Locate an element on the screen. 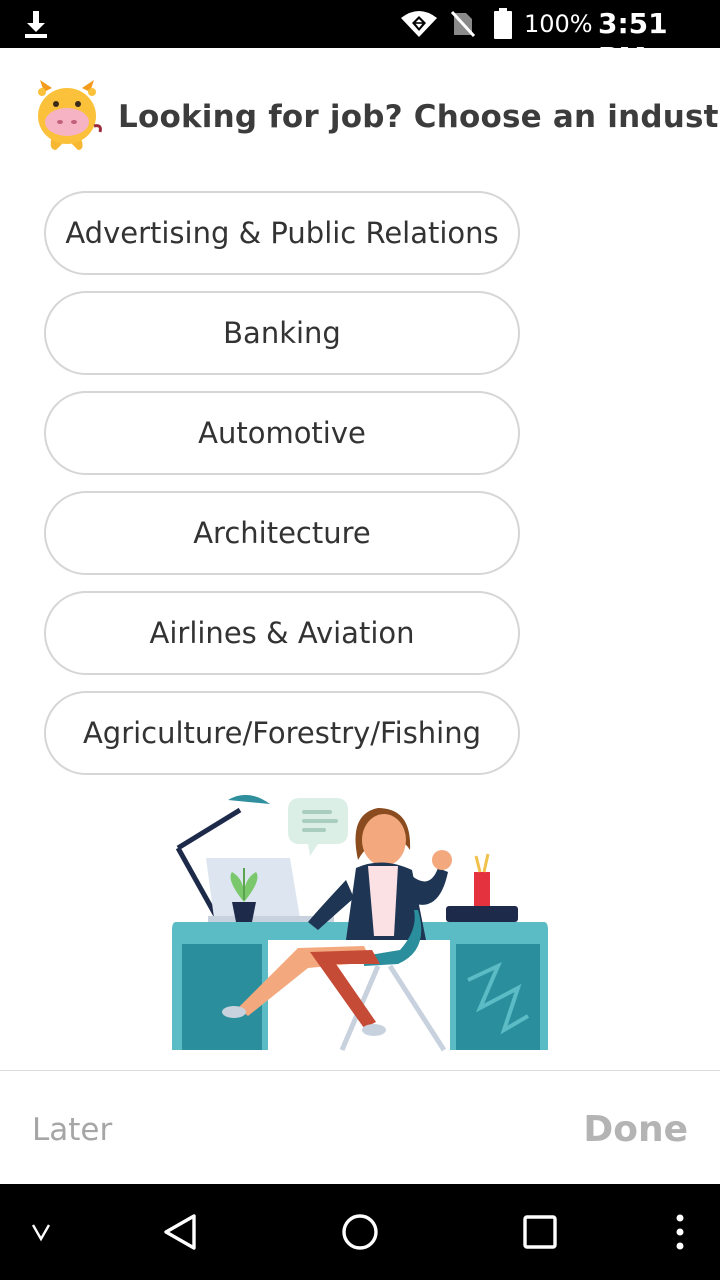 This screenshot has height=1280, width=720. status-bar: 100% 3:51 PM is located at coordinates (360, 37).